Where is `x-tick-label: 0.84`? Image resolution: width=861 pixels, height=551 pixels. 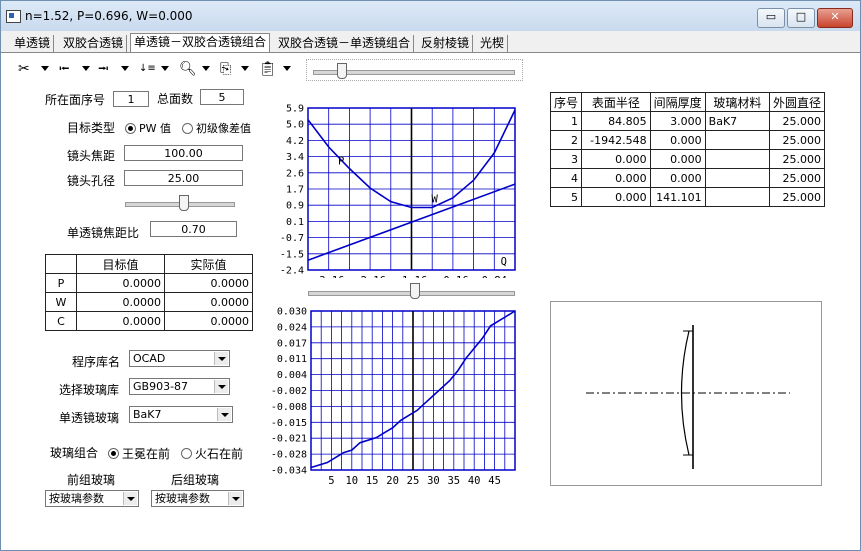 x-tick-label: 0.84 is located at coordinates (494, 276).